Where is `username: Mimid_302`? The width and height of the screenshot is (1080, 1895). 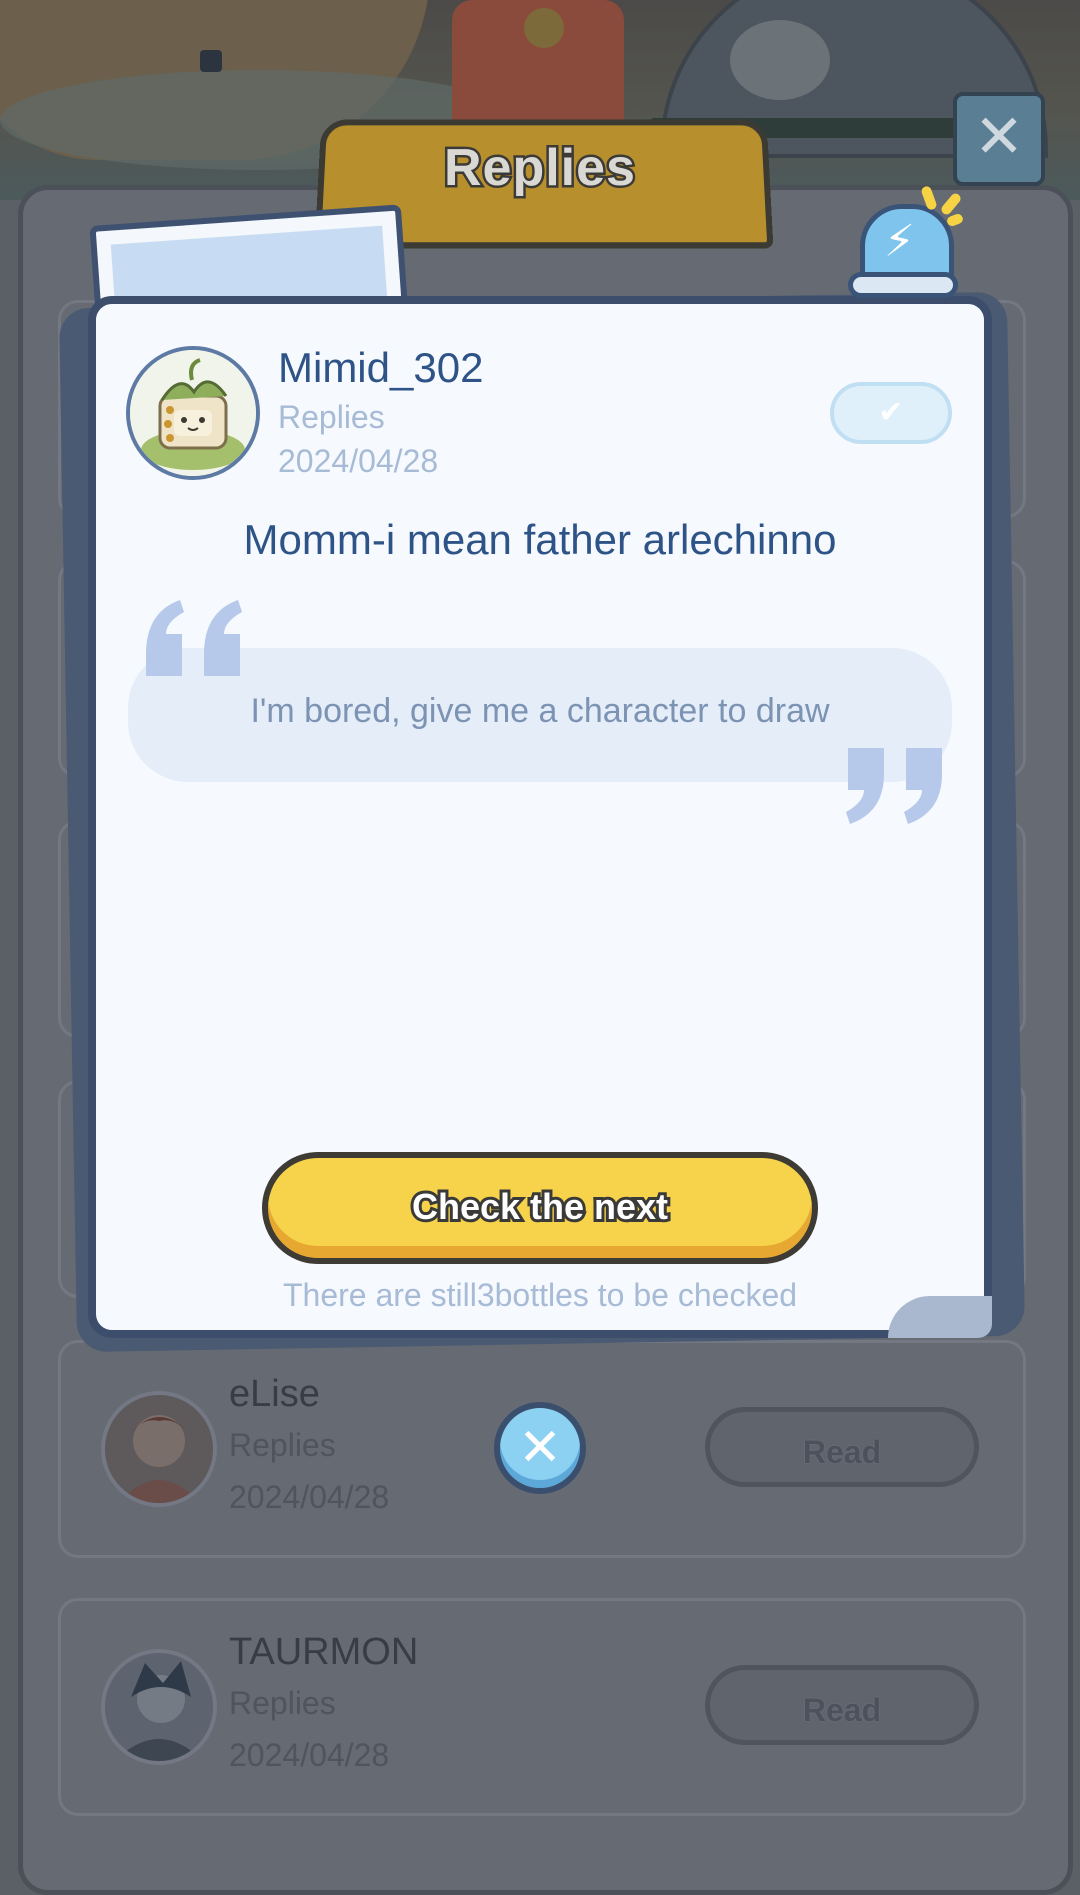
username: Mimid_302 is located at coordinates (381, 367).